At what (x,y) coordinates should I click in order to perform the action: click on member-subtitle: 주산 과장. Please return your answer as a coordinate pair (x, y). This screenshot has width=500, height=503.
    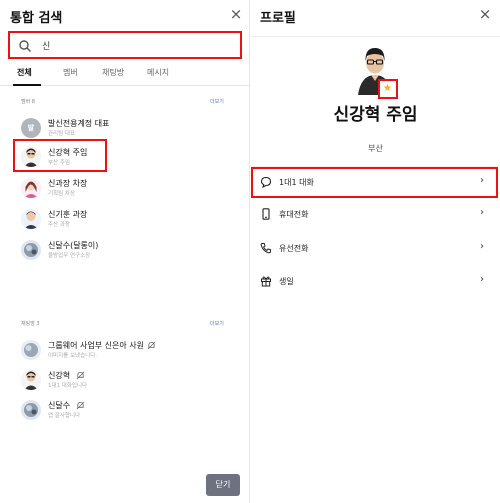
    Looking at the image, I should click on (59, 225).